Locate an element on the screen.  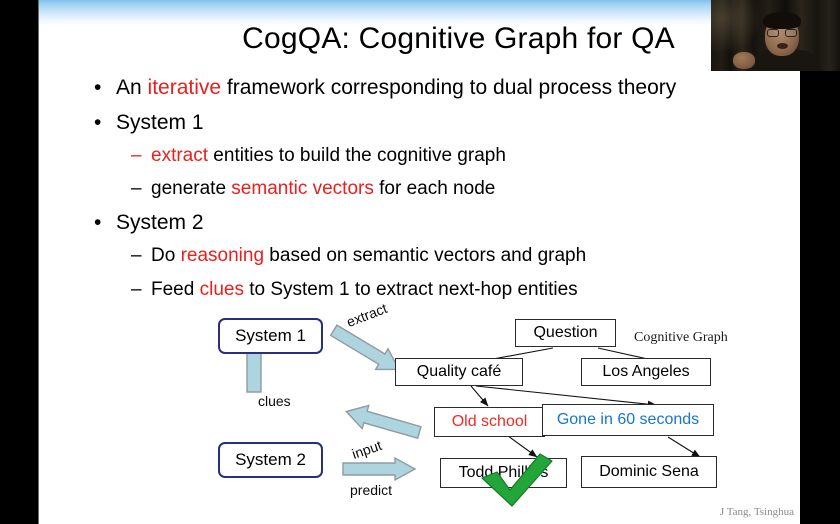
edge-quality-gone is located at coordinates (566, 396).